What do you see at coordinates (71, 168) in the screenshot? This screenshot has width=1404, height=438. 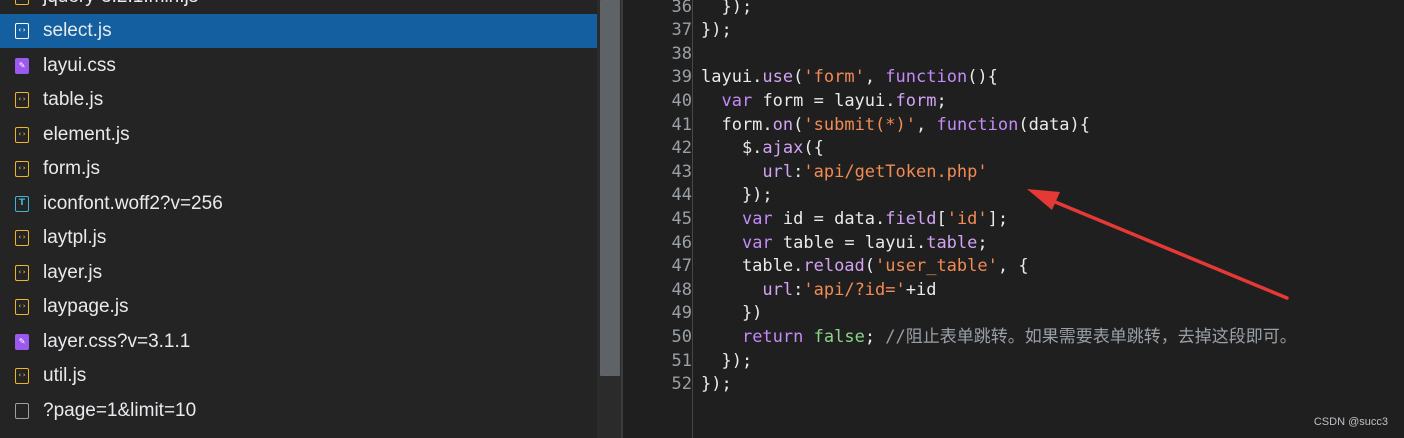 I see `file-name-label: form.js` at bounding box center [71, 168].